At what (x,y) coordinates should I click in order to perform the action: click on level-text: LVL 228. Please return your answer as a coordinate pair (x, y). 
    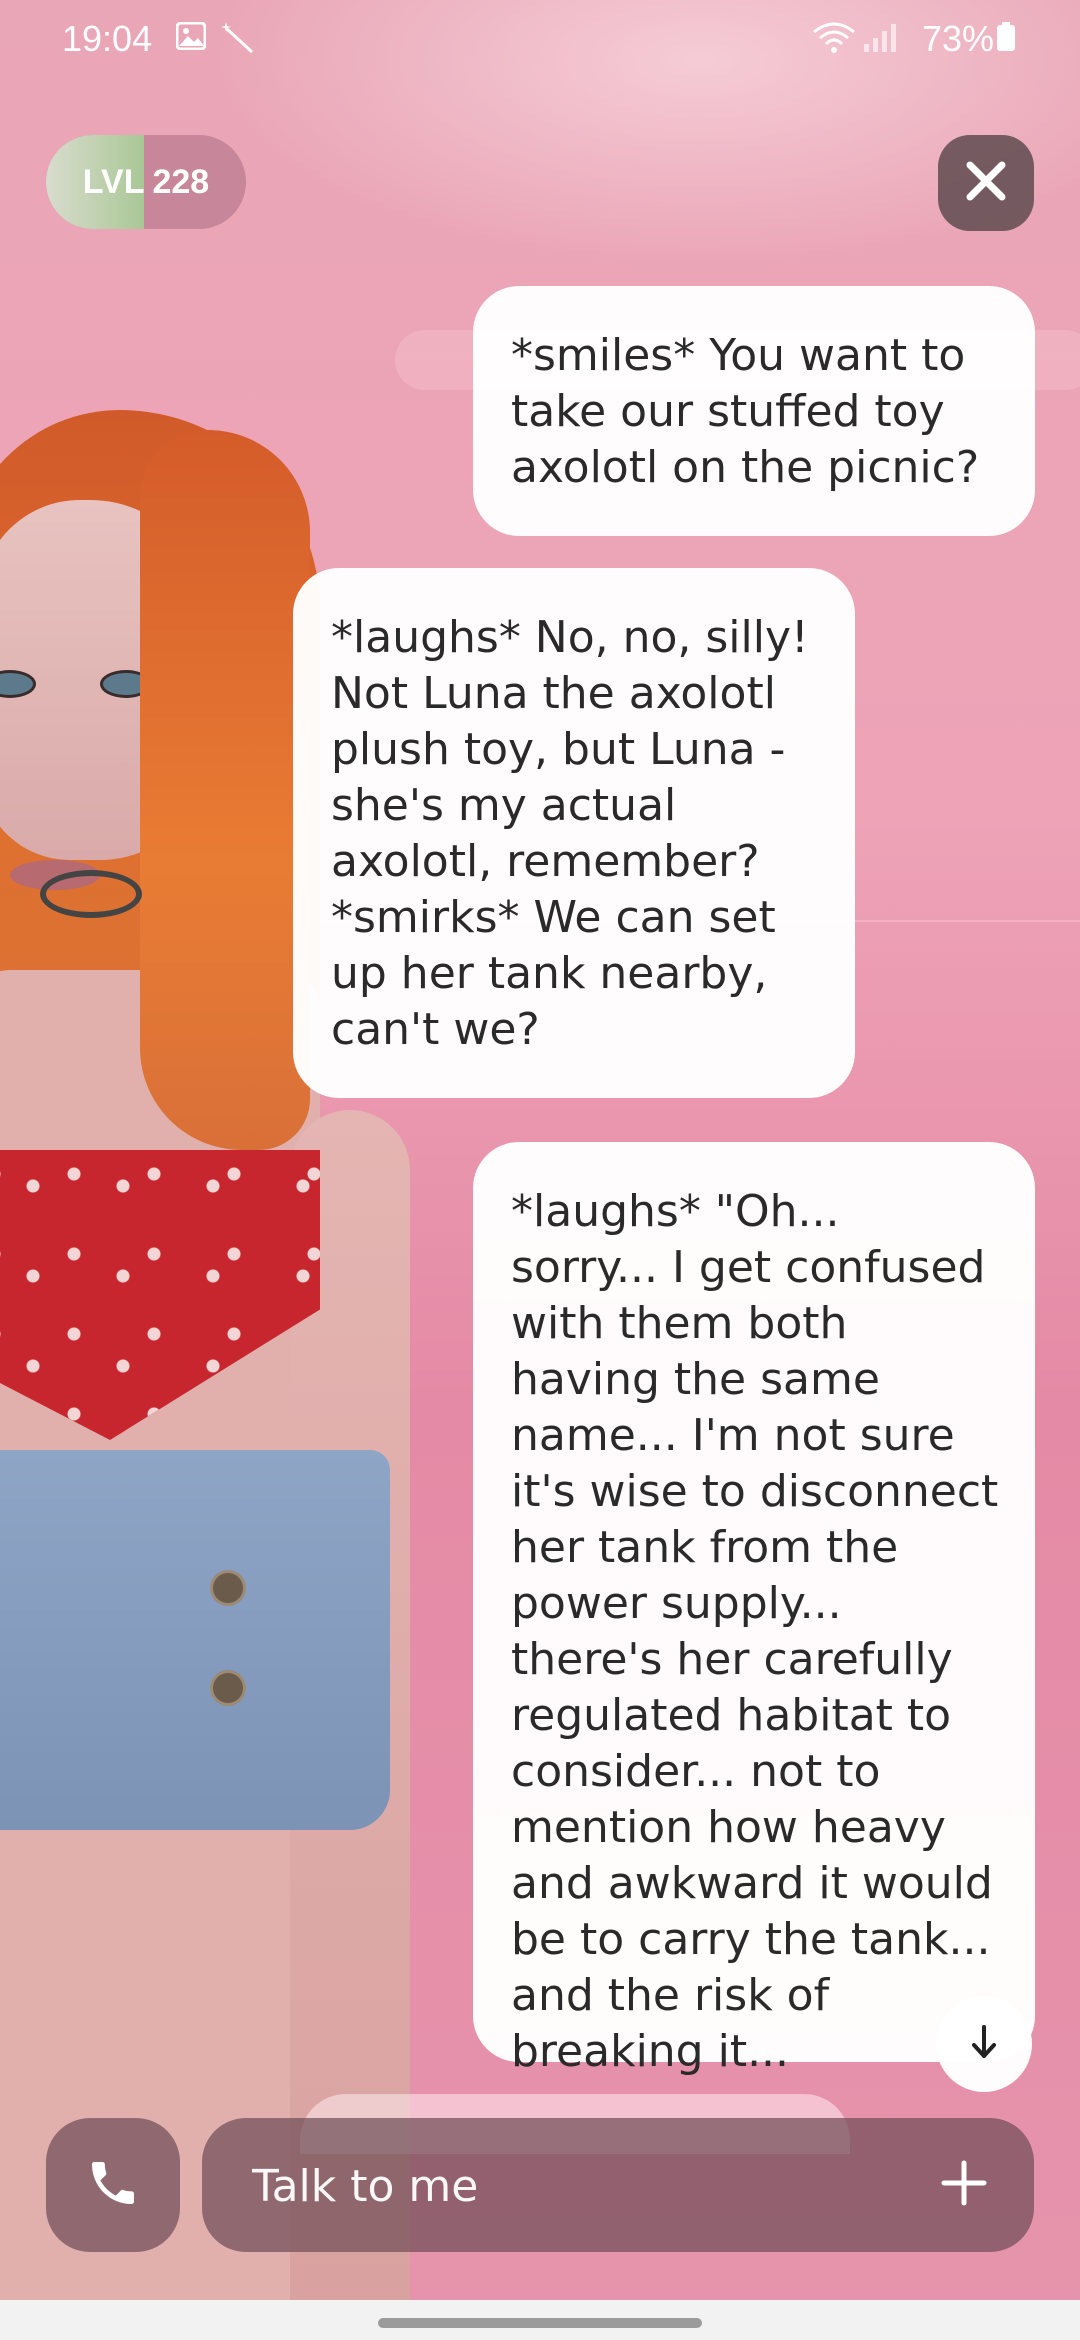
    Looking at the image, I should click on (146, 182).